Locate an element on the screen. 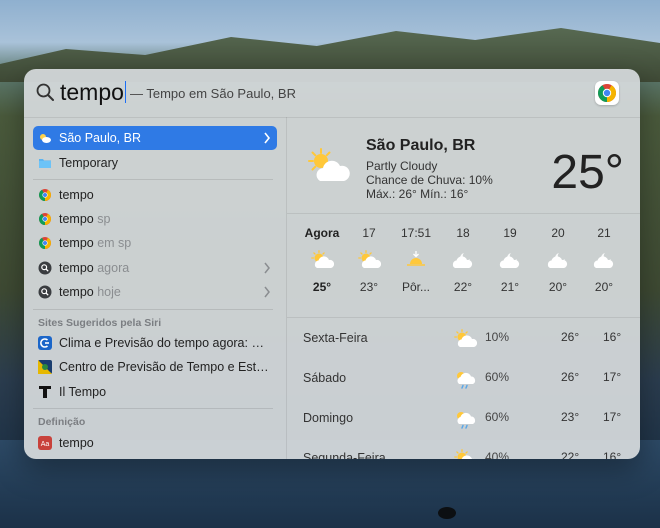  result-chrome-tempo-sp: tempo sp is located at coordinates (155, 219).